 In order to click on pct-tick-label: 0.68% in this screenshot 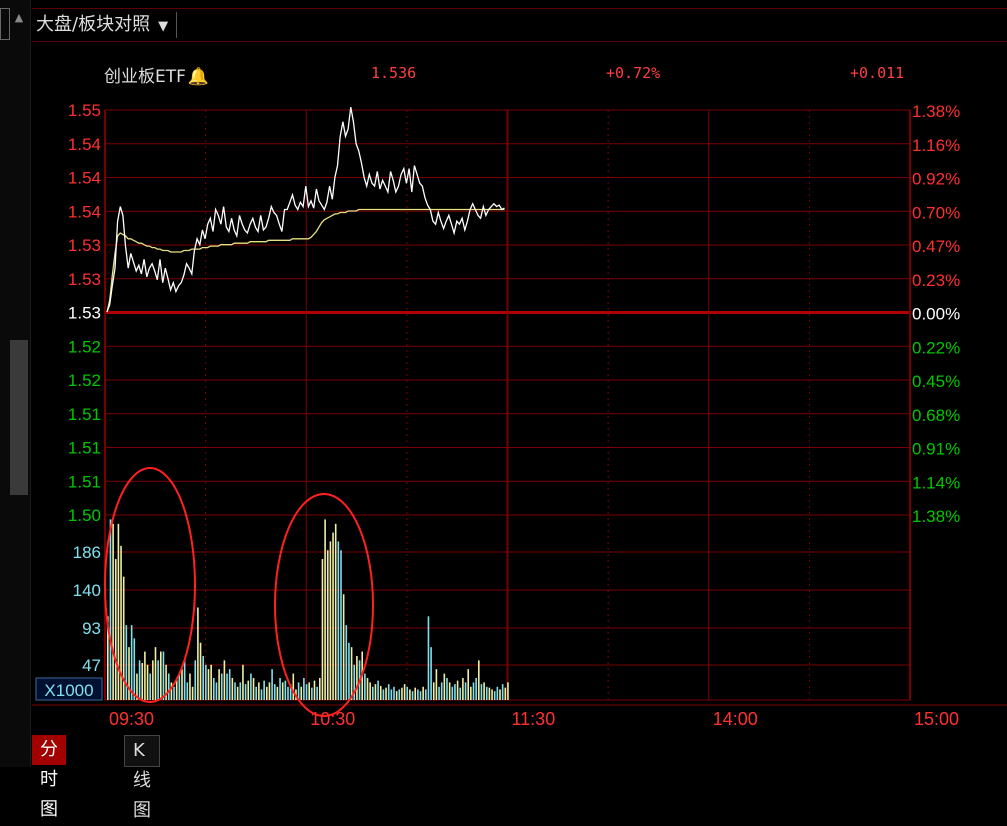, I will do `click(936, 415)`.